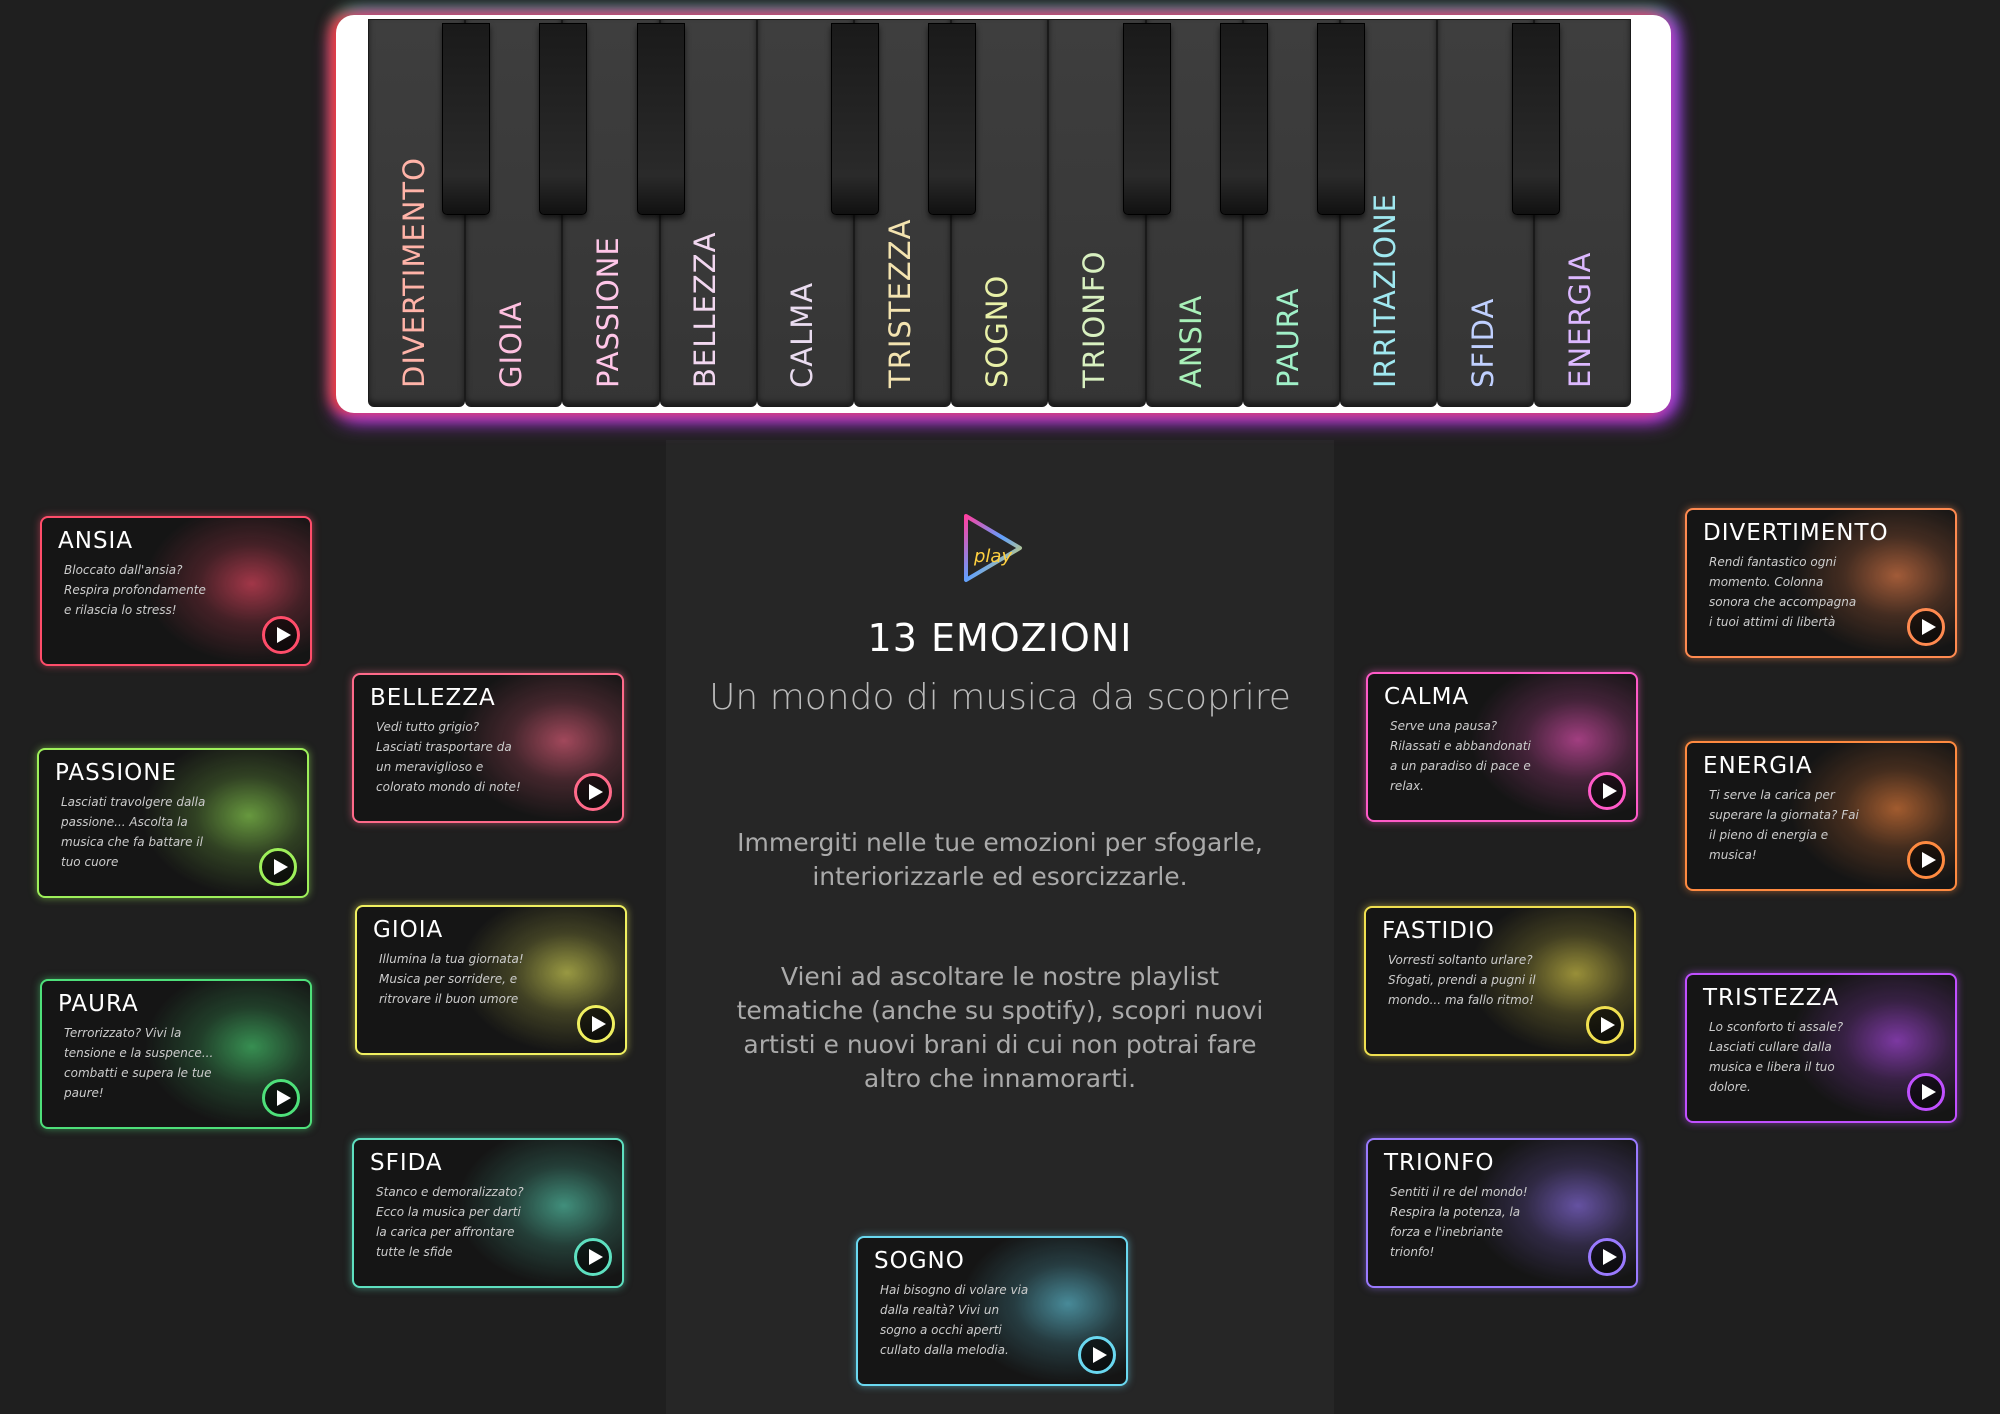  What do you see at coordinates (1093, 319) in the screenshot?
I see `piano-key-label: TRIONFO` at bounding box center [1093, 319].